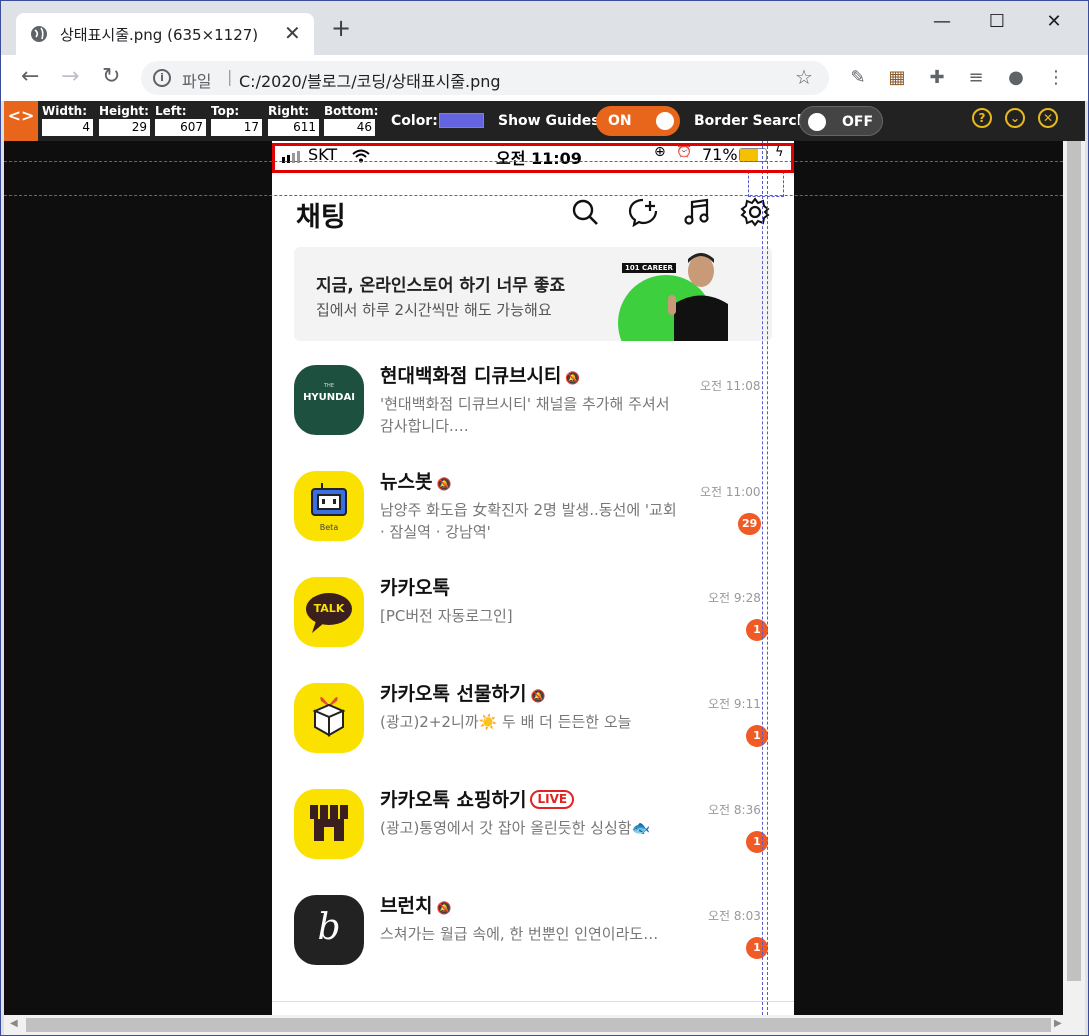 The height and width of the screenshot is (1036, 1089). What do you see at coordinates (124, 120) in the screenshot?
I see `field-height: Height: 29` at bounding box center [124, 120].